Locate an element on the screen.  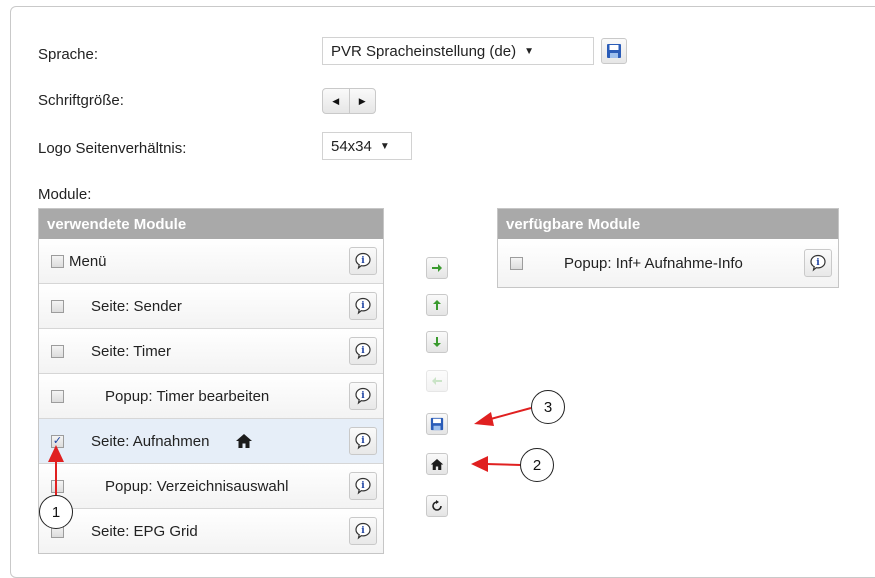
callout-3: 3 is located at coordinates (548, 407).